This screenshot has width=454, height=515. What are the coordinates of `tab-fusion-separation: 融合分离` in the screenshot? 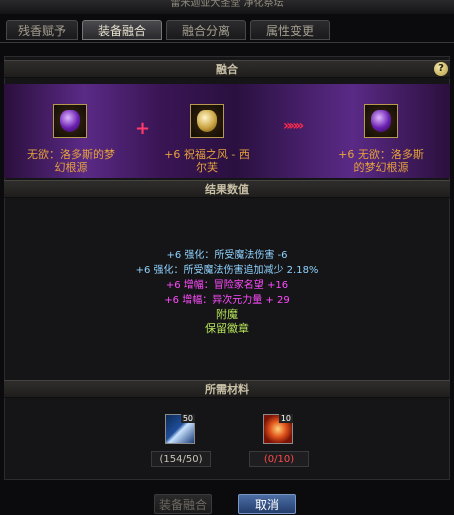 It's located at (206, 30).